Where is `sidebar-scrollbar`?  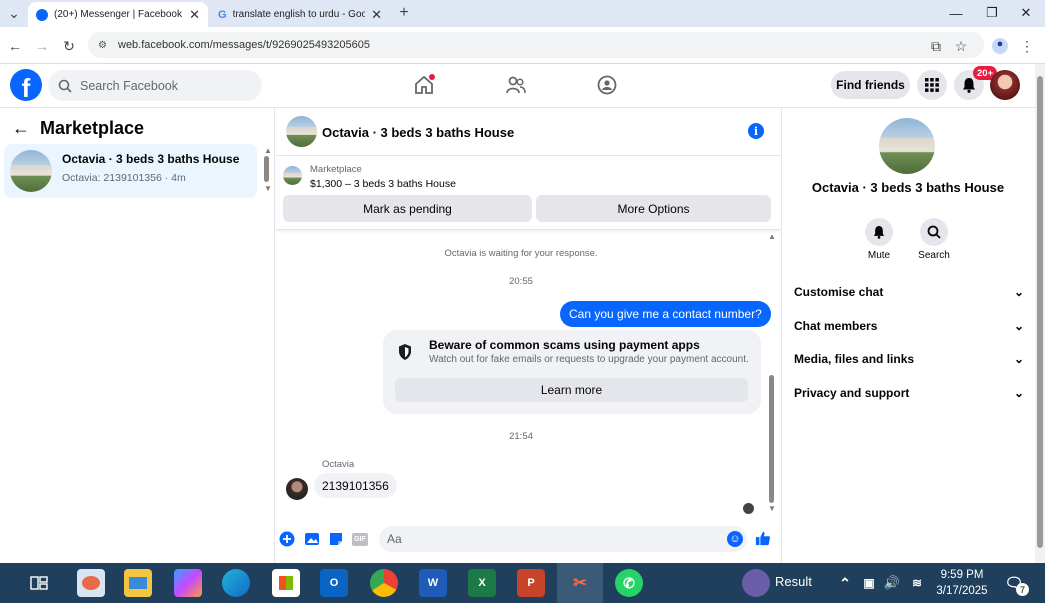 sidebar-scrollbar is located at coordinates (266, 169).